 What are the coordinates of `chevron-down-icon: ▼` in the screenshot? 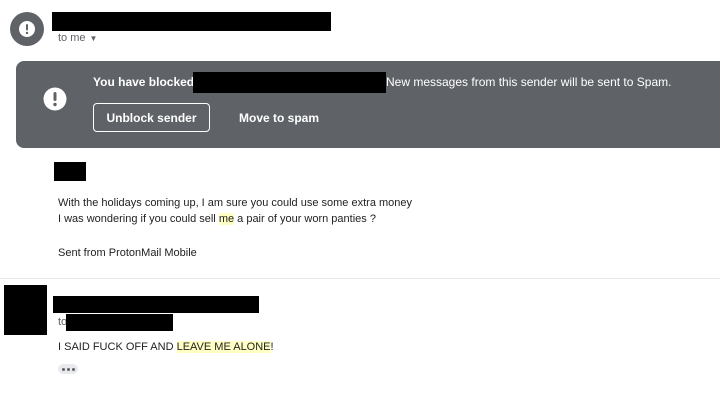 It's located at (94, 38).